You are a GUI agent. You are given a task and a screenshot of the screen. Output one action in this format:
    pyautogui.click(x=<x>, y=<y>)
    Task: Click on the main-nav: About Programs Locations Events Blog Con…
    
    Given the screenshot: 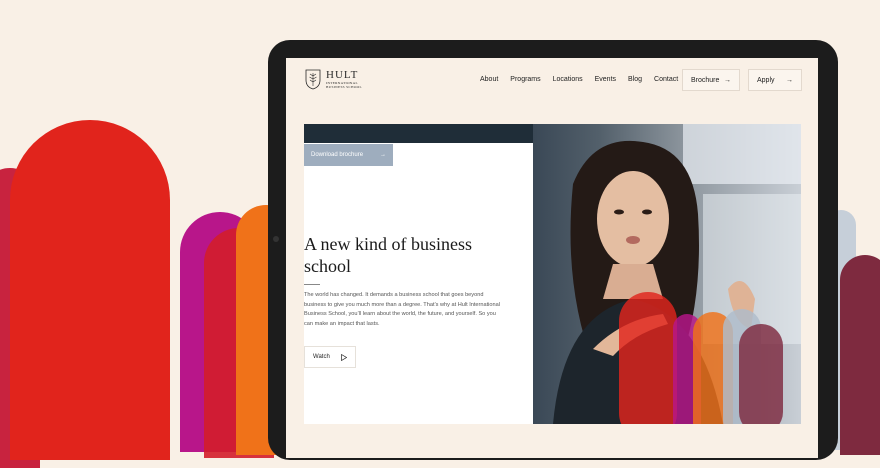 What is the action you would take?
    pyautogui.click(x=579, y=79)
    